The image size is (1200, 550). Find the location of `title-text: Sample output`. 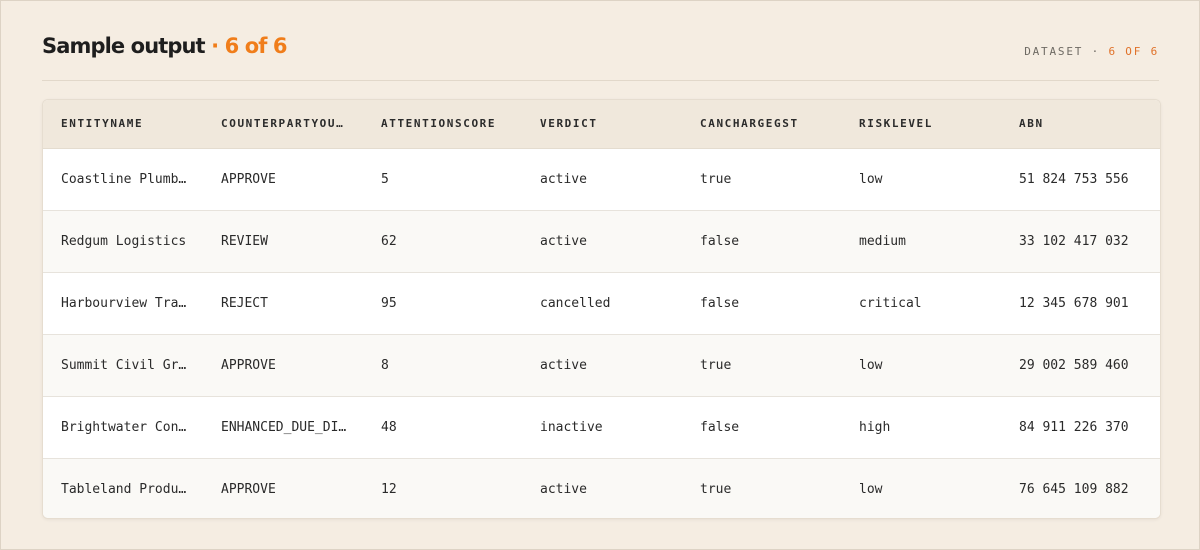

title-text: Sample output is located at coordinates (124, 46).